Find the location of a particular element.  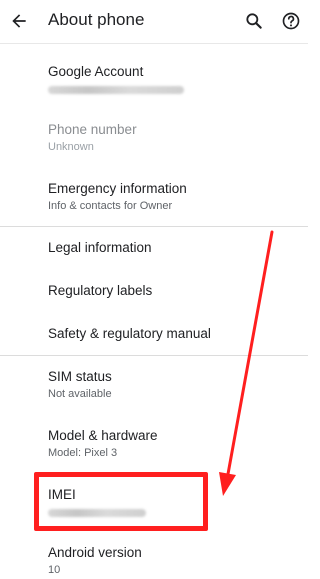

item-title: Emergency information is located at coordinates (117, 188).